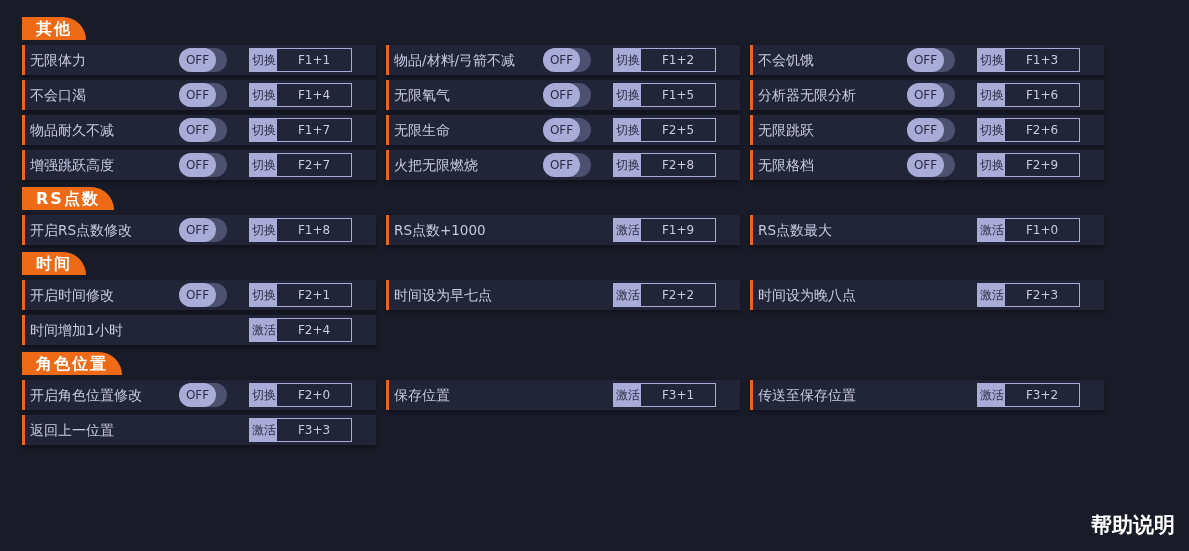 The width and height of the screenshot is (1189, 551). Describe the element at coordinates (314, 95) in the screenshot. I see `hotkey-value: F1+4` at that location.